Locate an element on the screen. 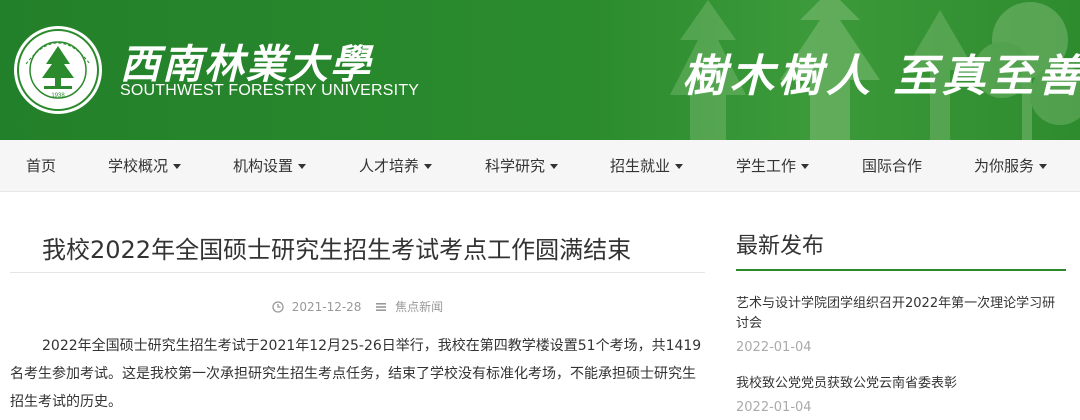 This screenshot has width=1080, height=420. nav-item-label: 学生工作 is located at coordinates (766, 166).